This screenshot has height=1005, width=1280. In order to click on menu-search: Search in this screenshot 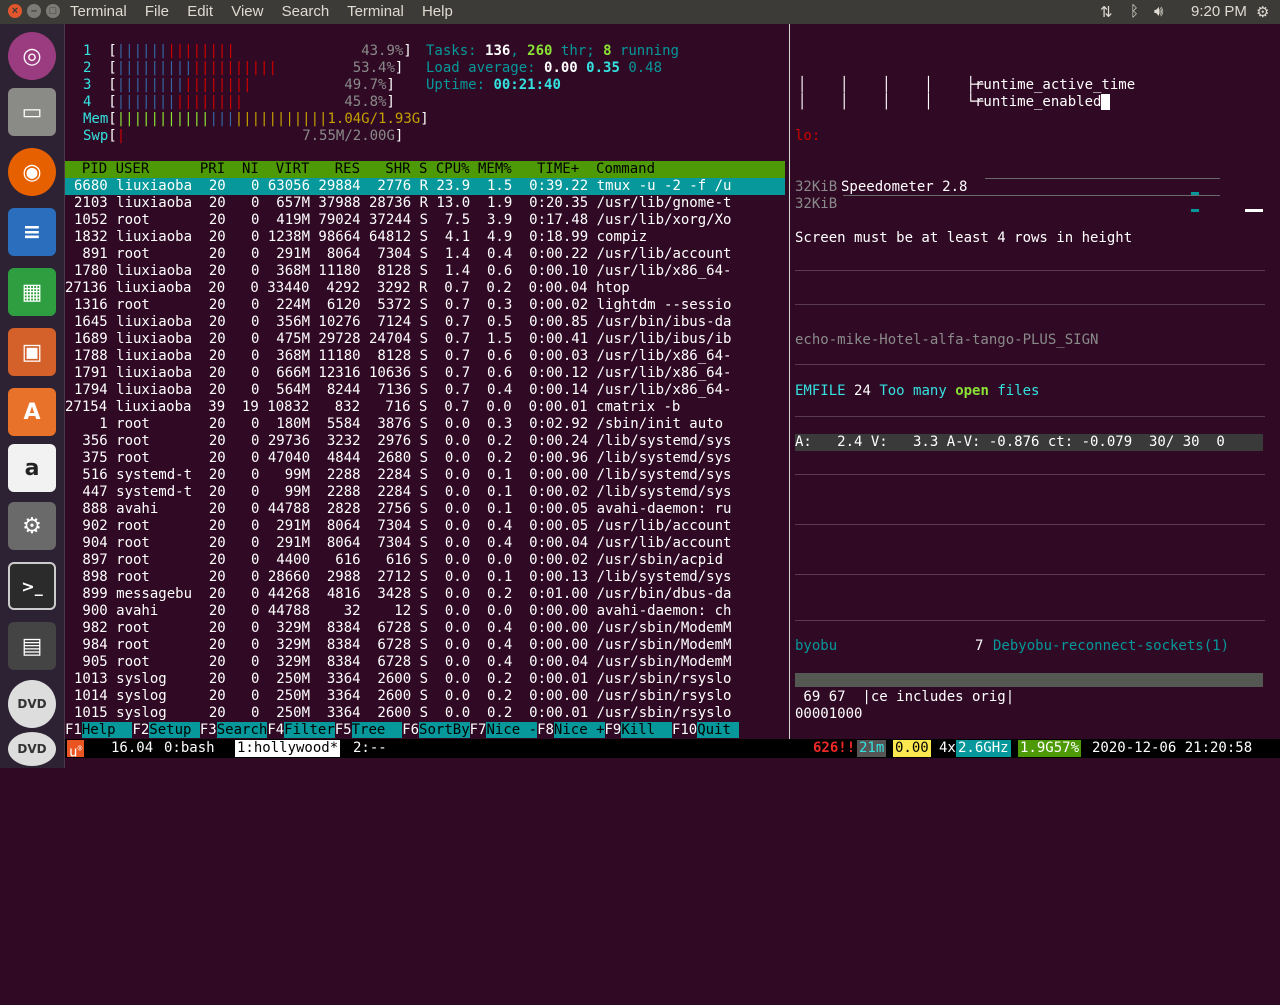, I will do `click(306, 11)`.